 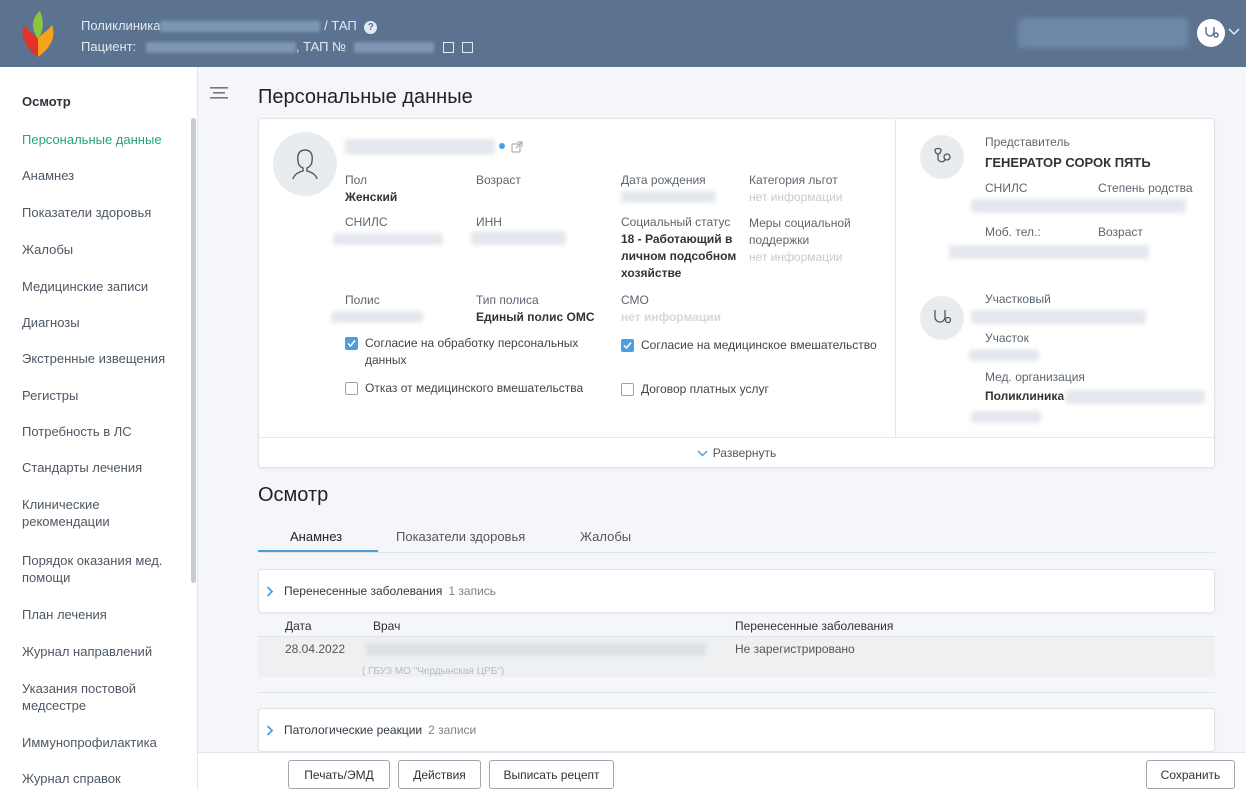 What do you see at coordinates (1068, 162) in the screenshot?
I see `representative-name: ГЕНЕРАТОР СОРОК ПЯТЬ` at bounding box center [1068, 162].